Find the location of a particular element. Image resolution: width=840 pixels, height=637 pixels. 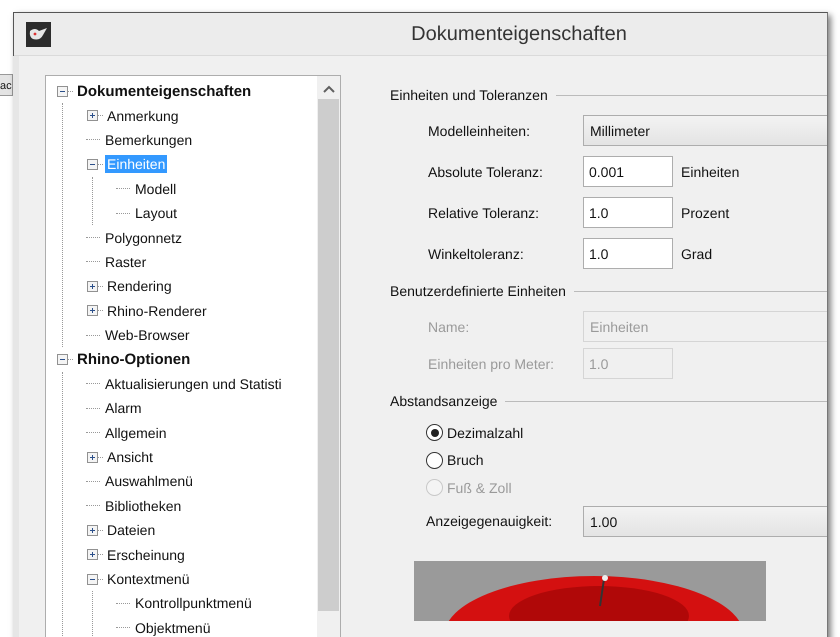

unit-label: Grad is located at coordinates (696, 254).